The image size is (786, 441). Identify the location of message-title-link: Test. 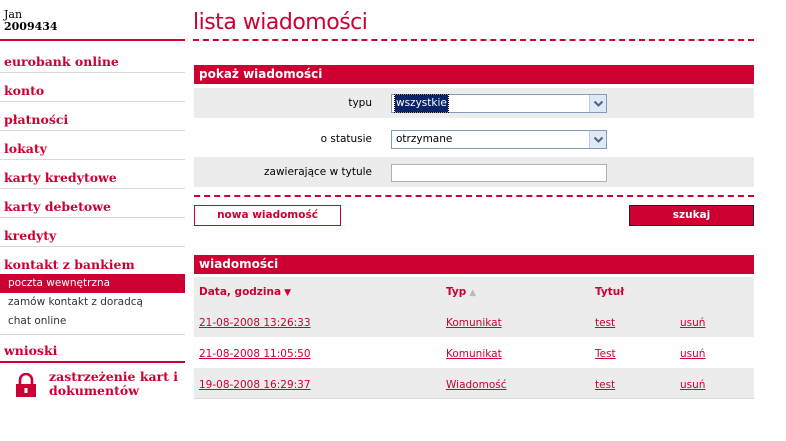
(605, 354).